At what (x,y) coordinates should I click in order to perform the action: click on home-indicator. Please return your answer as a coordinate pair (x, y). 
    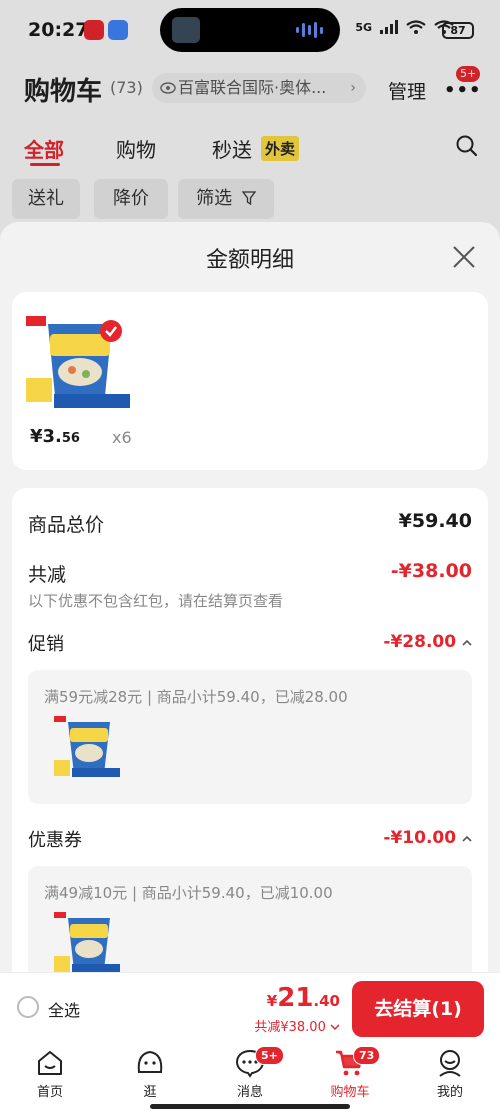
    Looking at the image, I should click on (250, 1106).